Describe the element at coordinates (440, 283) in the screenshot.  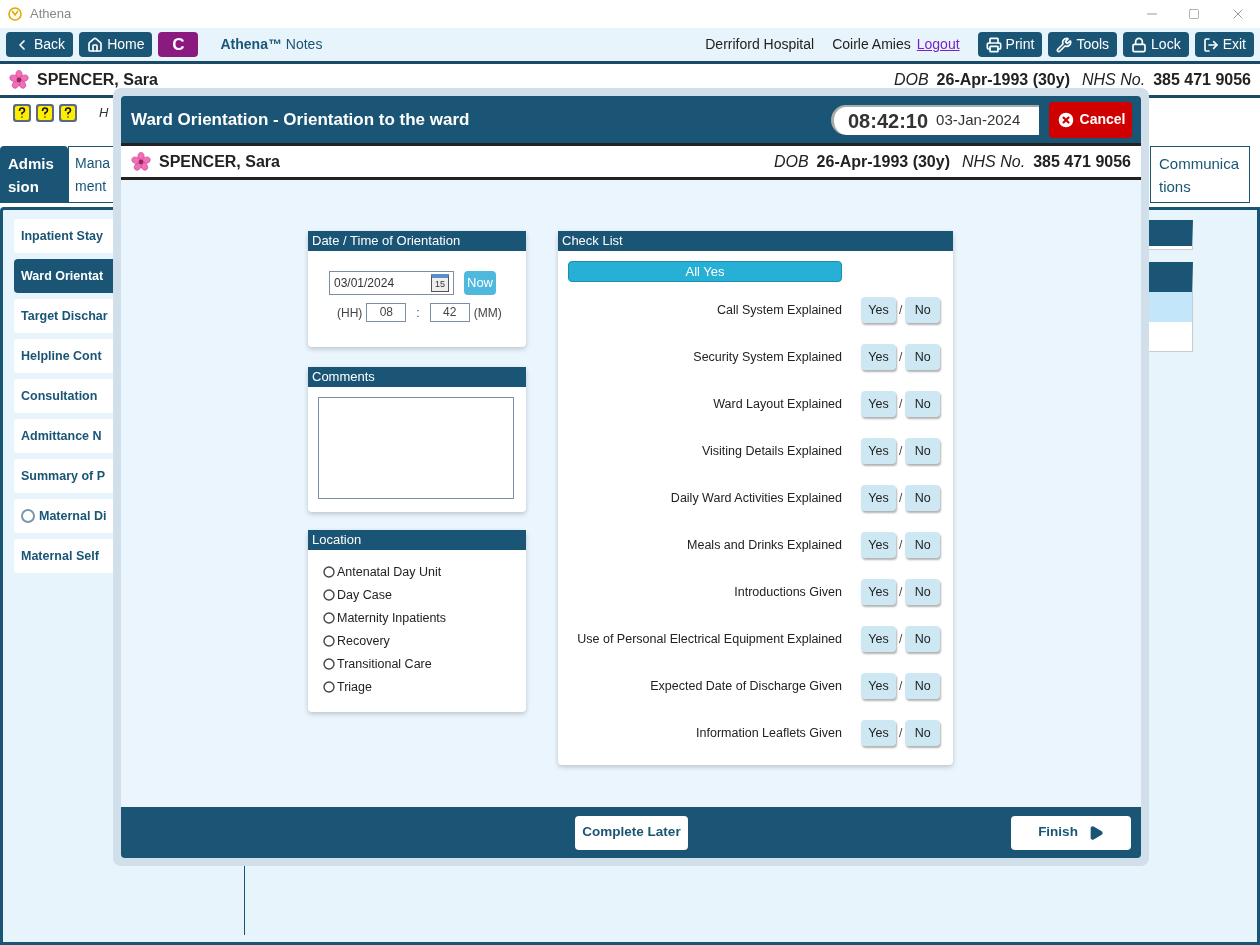
I see `calendar-icon: 15` at that location.